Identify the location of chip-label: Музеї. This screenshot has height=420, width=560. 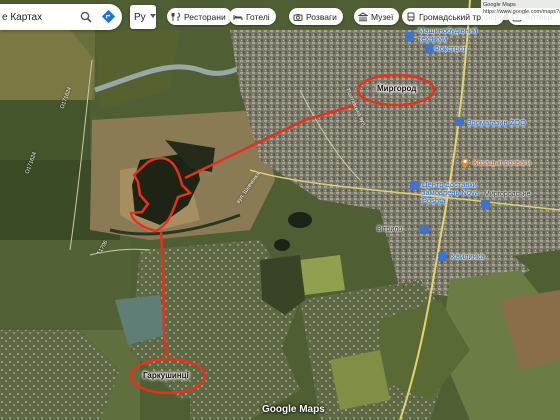
(382, 16).